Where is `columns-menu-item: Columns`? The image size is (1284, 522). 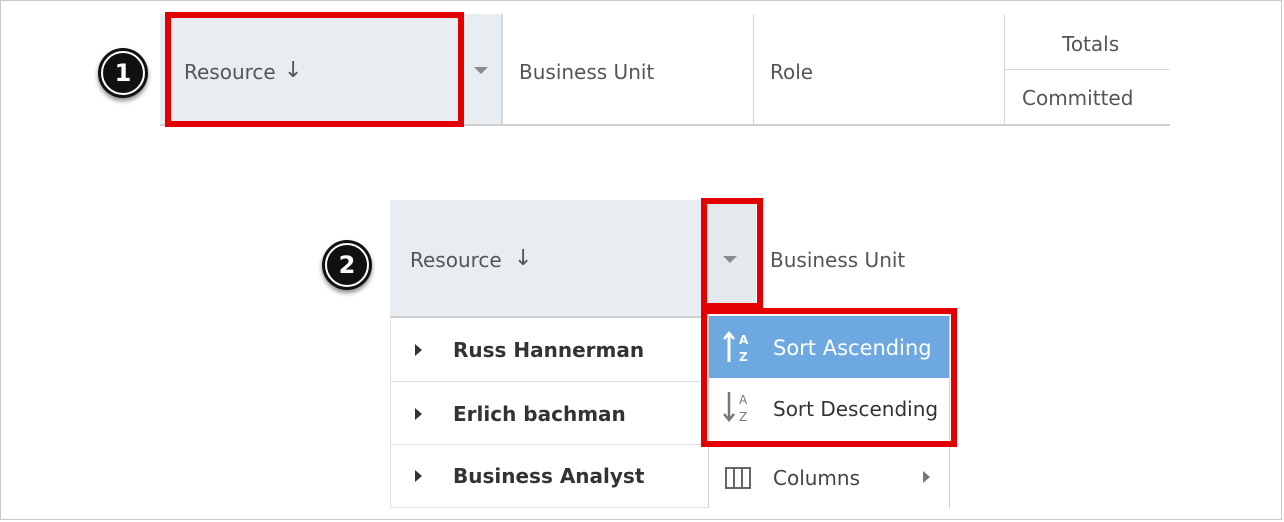 columns-menu-item: Columns is located at coordinates (829, 477).